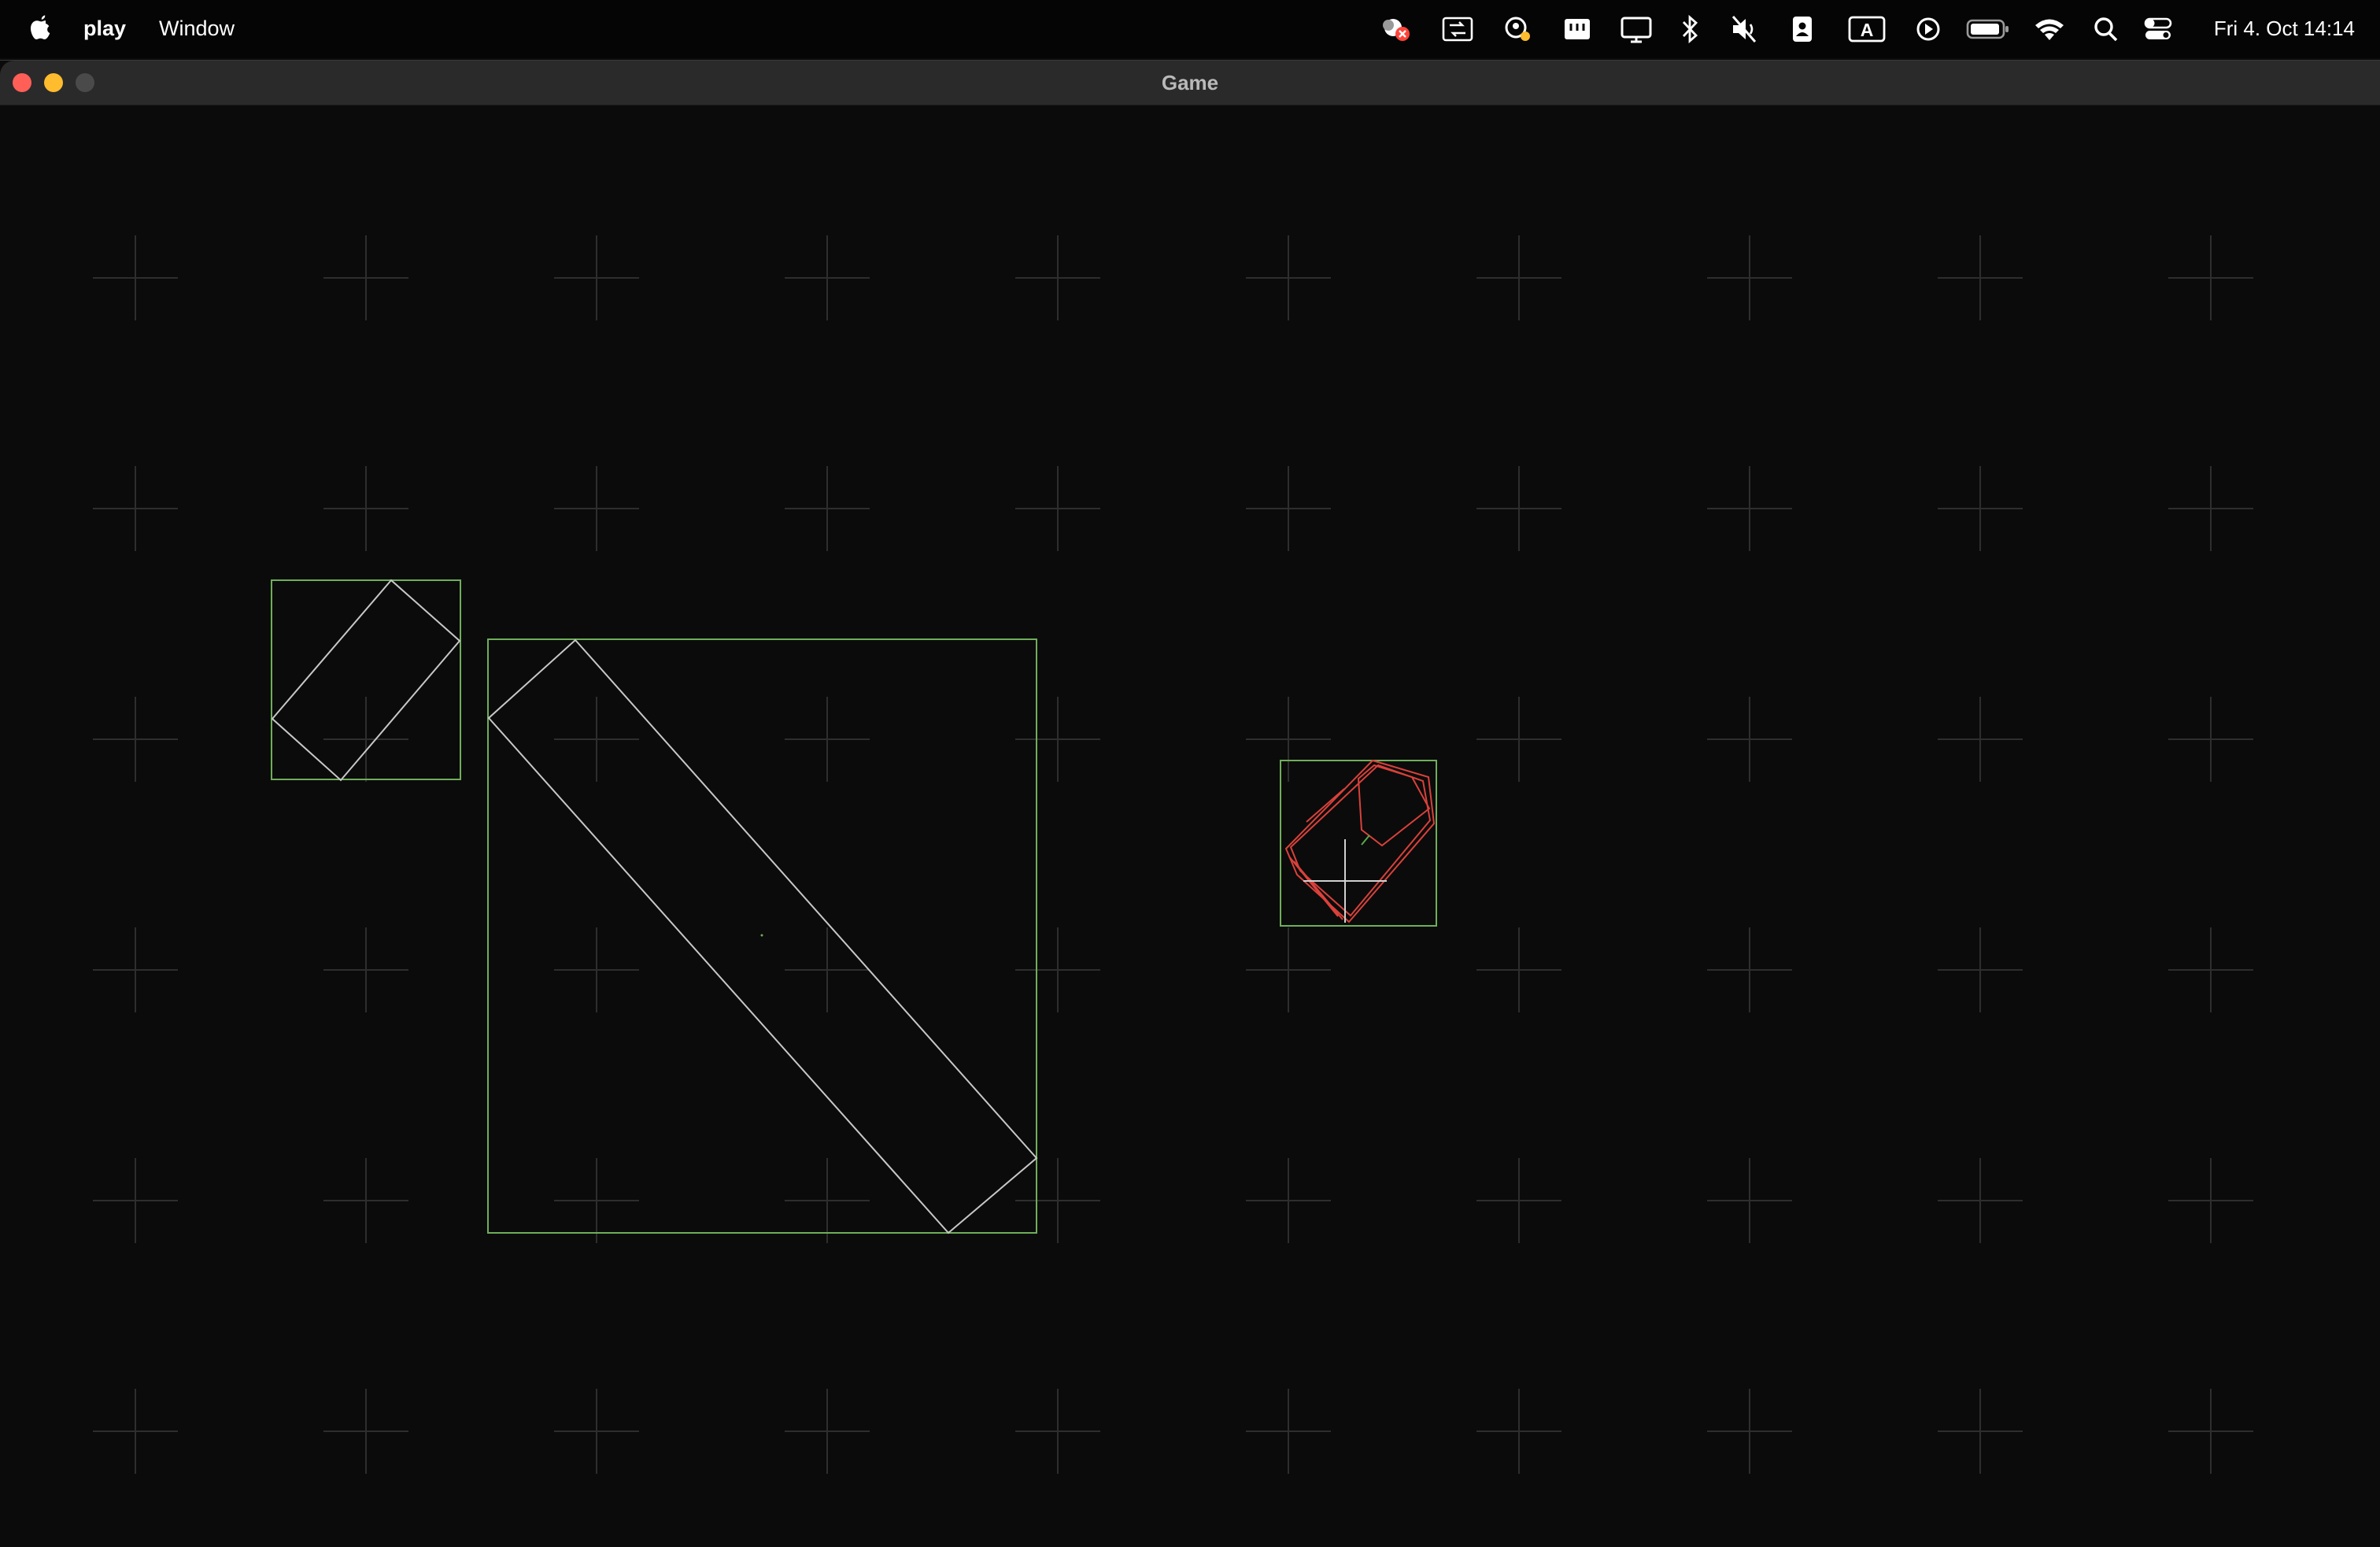 Image resolution: width=2380 pixels, height=1547 pixels. What do you see at coordinates (2284, 28) in the screenshot?
I see `menu-bar-clock: Fri 4. Oct 14:14` at bounding box center [2284, 28].